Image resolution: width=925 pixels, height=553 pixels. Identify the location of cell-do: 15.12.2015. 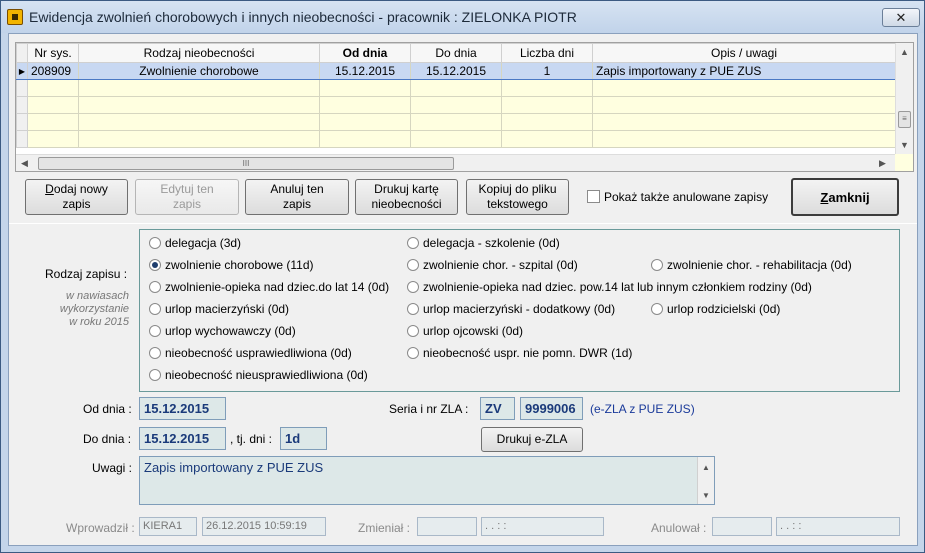
(456, 71).